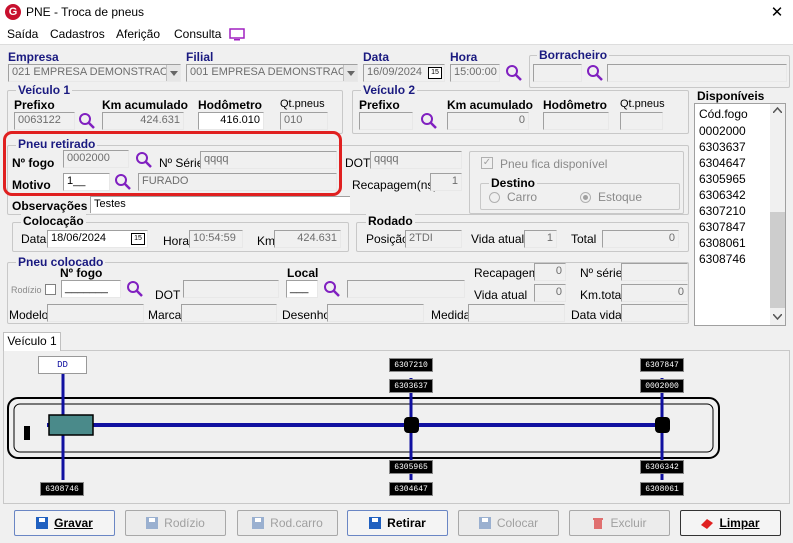 The height and width of the screenshot is (543, 793). What do you see at coordinates (619, 523) in the screenshot?
I see `excluir-button: Excluir` at bounding box center [619, 523].